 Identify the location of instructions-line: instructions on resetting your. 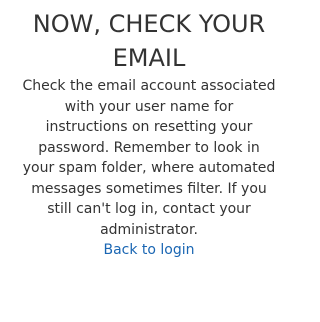
(149, 127).